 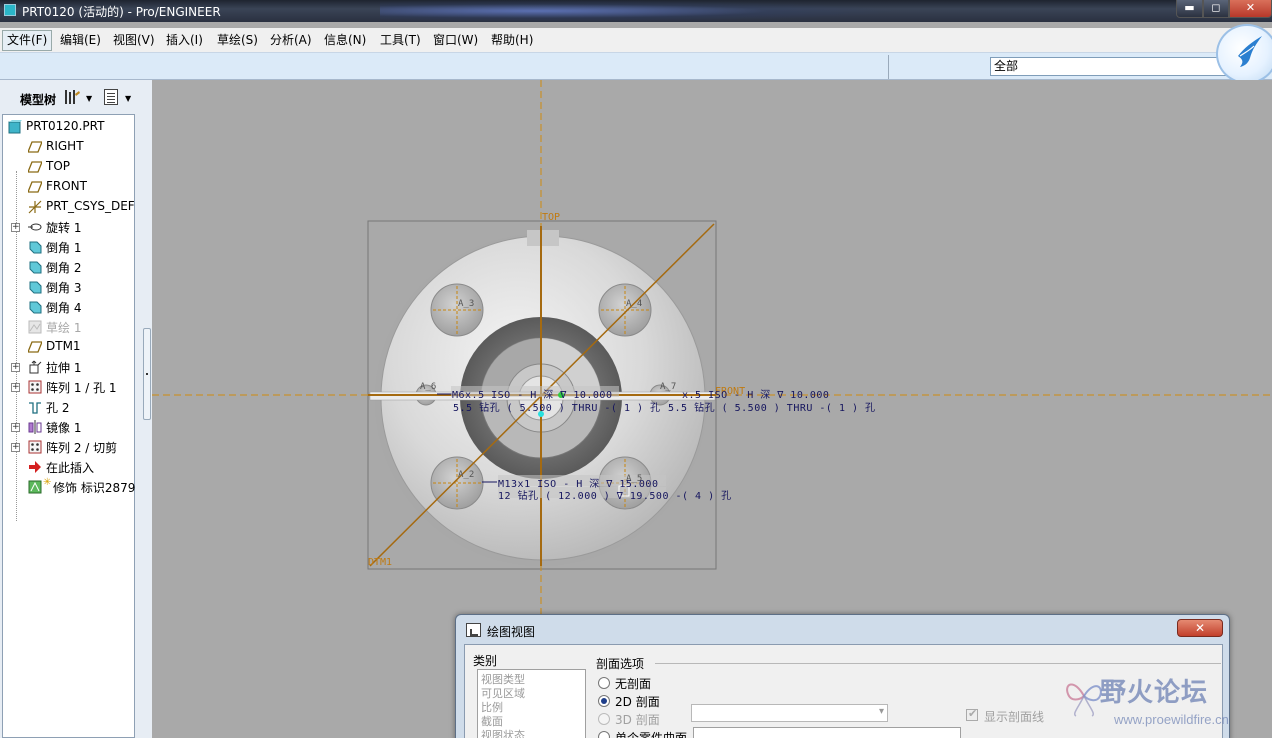 I want to click on minimize-button: ▬, so click(x=1189, y=9).